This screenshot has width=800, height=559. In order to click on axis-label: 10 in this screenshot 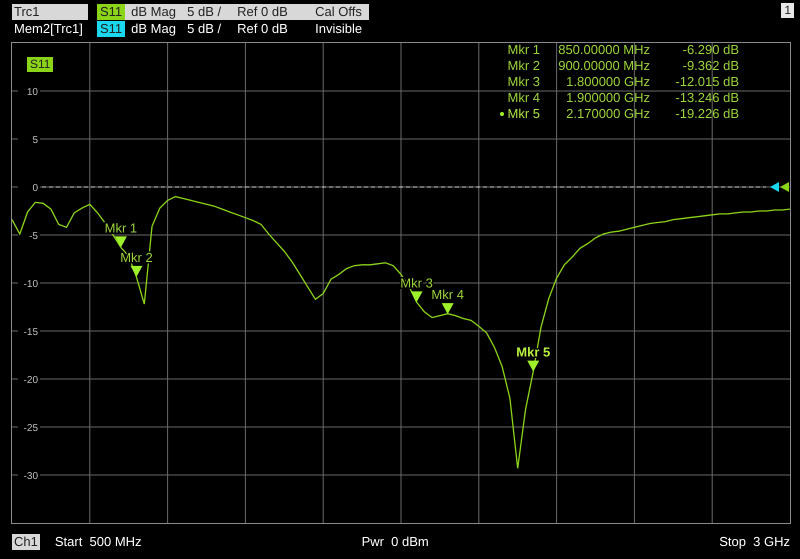, I will do `click(32, 92)`.